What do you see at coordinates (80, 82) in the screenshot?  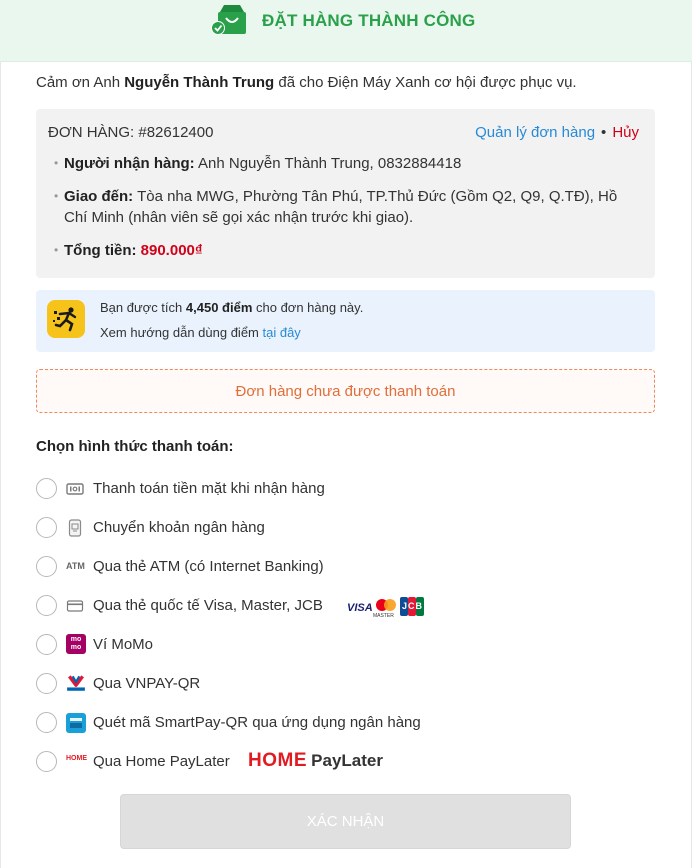 I see `thanks-prefix: Cảm ơn Anh` at bounding box center [80, 82].